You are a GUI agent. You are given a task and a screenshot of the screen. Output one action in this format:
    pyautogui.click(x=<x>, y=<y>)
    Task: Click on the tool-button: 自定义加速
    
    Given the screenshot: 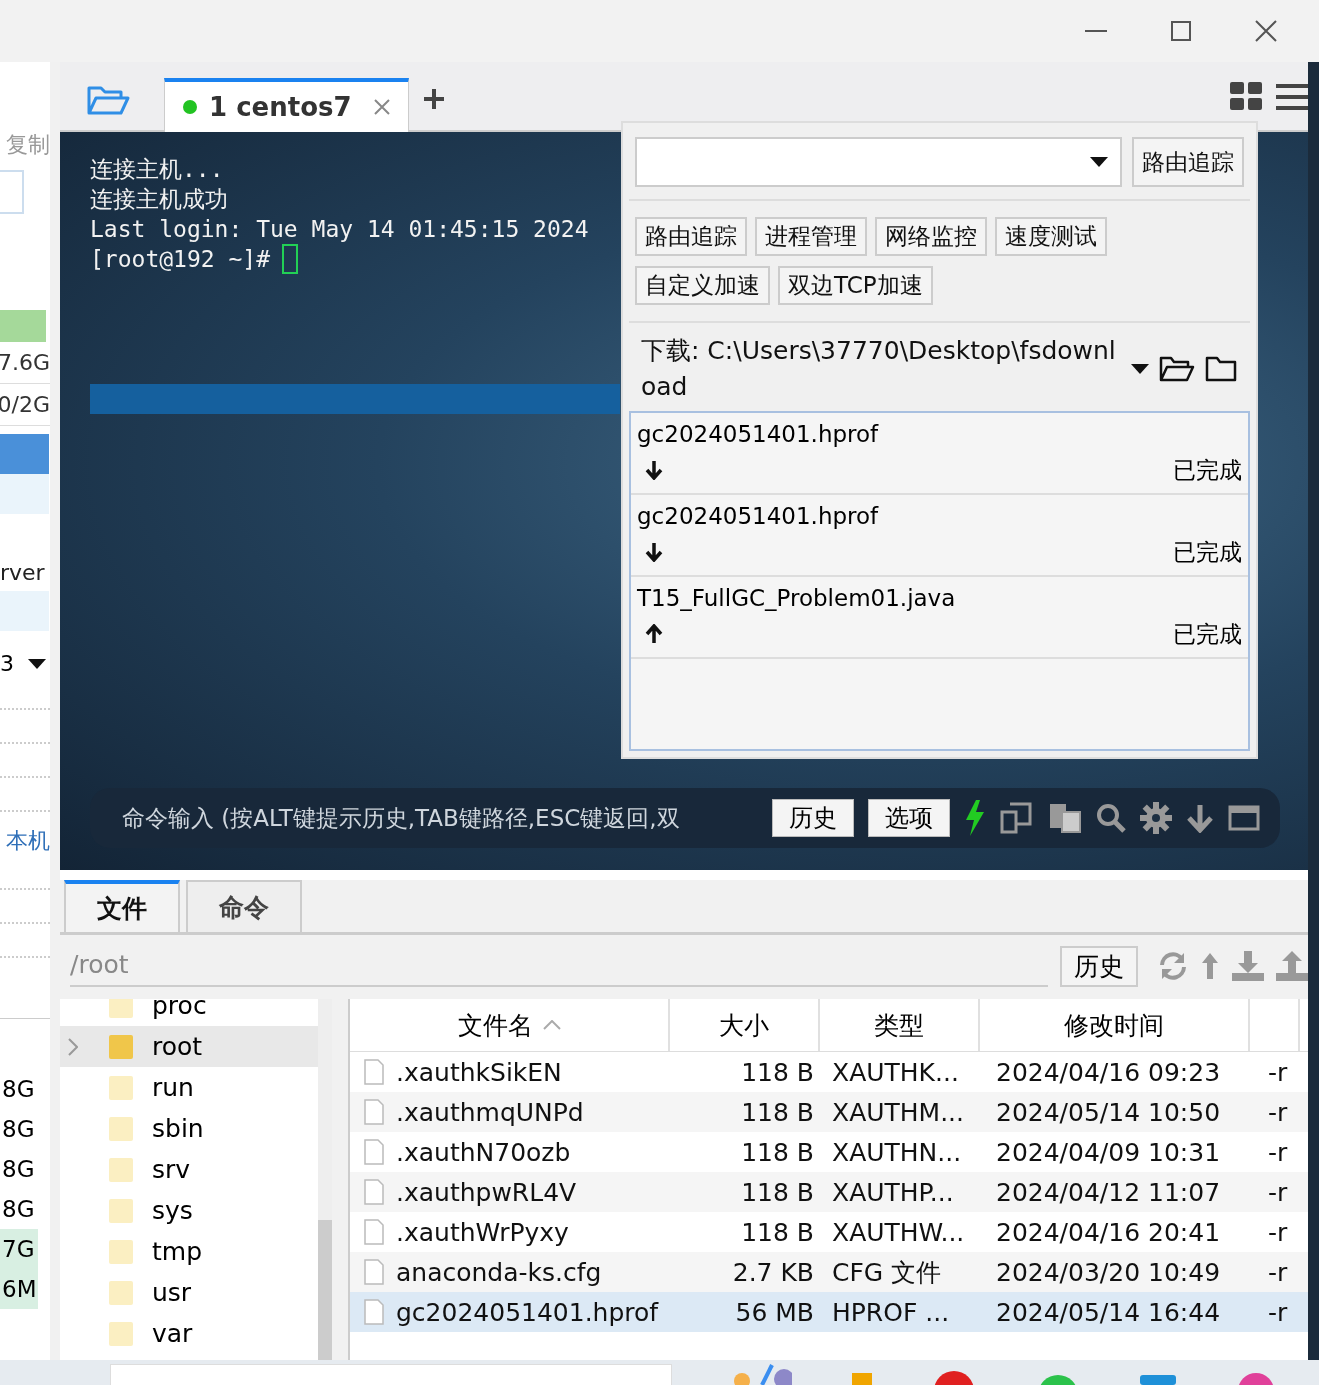 What is the action you would take?
    pyautogui.click(x=702, y=285)
    